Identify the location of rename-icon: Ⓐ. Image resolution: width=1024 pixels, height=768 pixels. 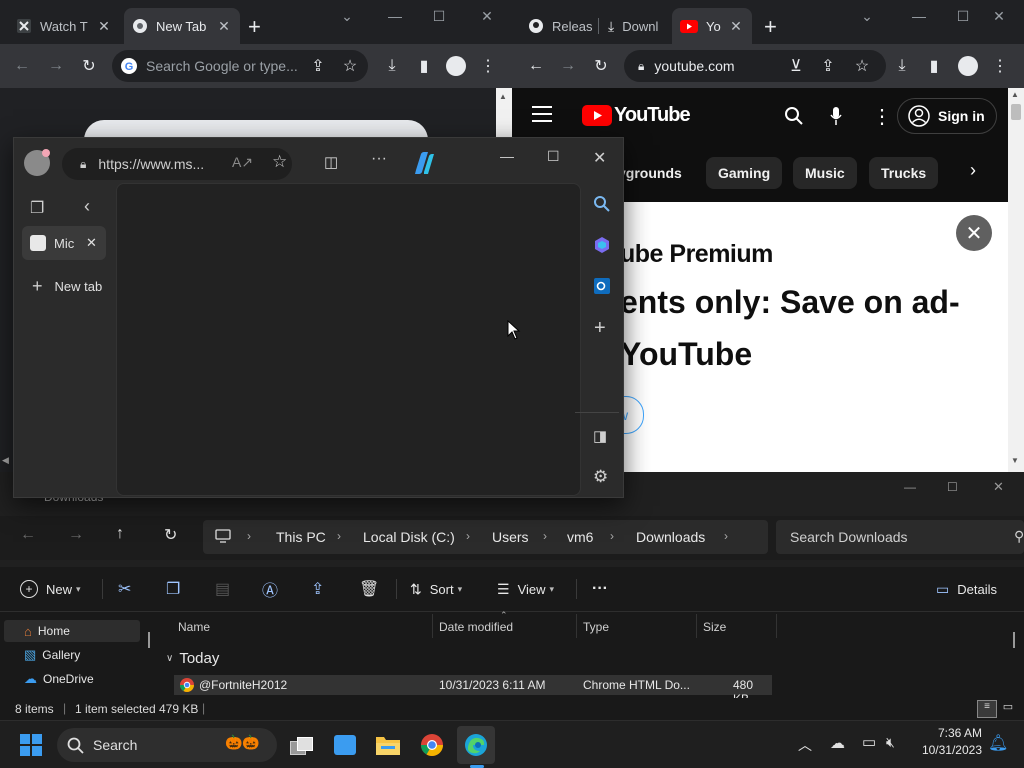
(270, 589).